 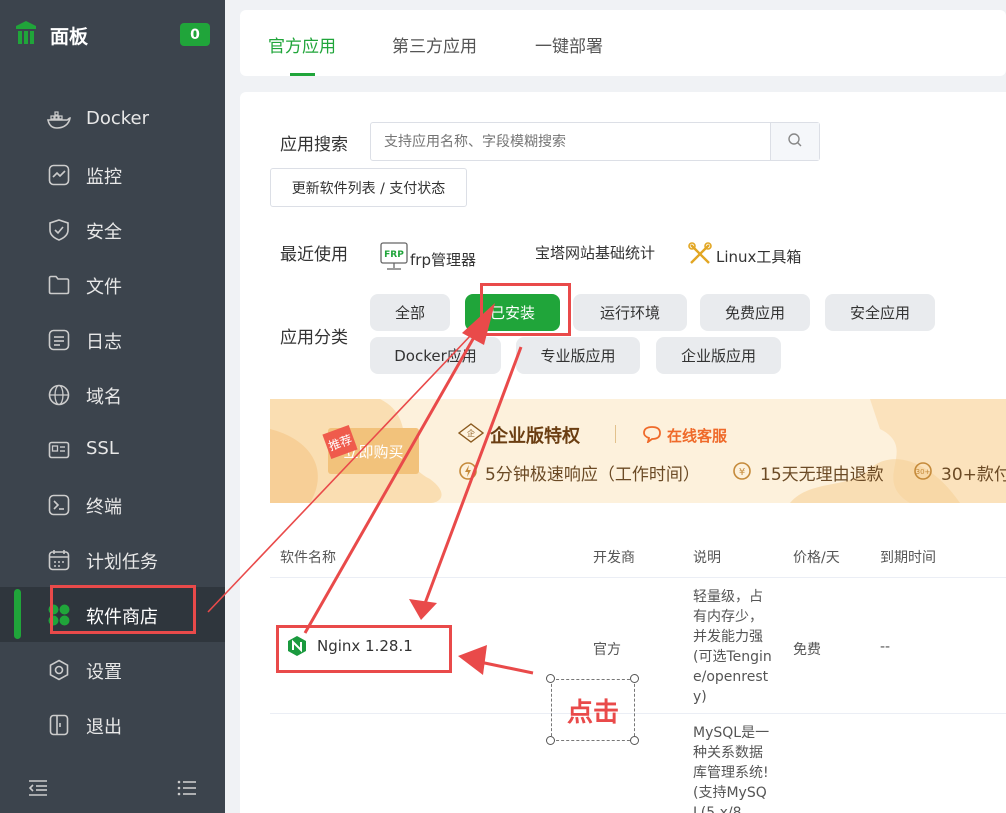 I want to click on sidebar-item-monitor: 监控, so click(x=112, y=174).